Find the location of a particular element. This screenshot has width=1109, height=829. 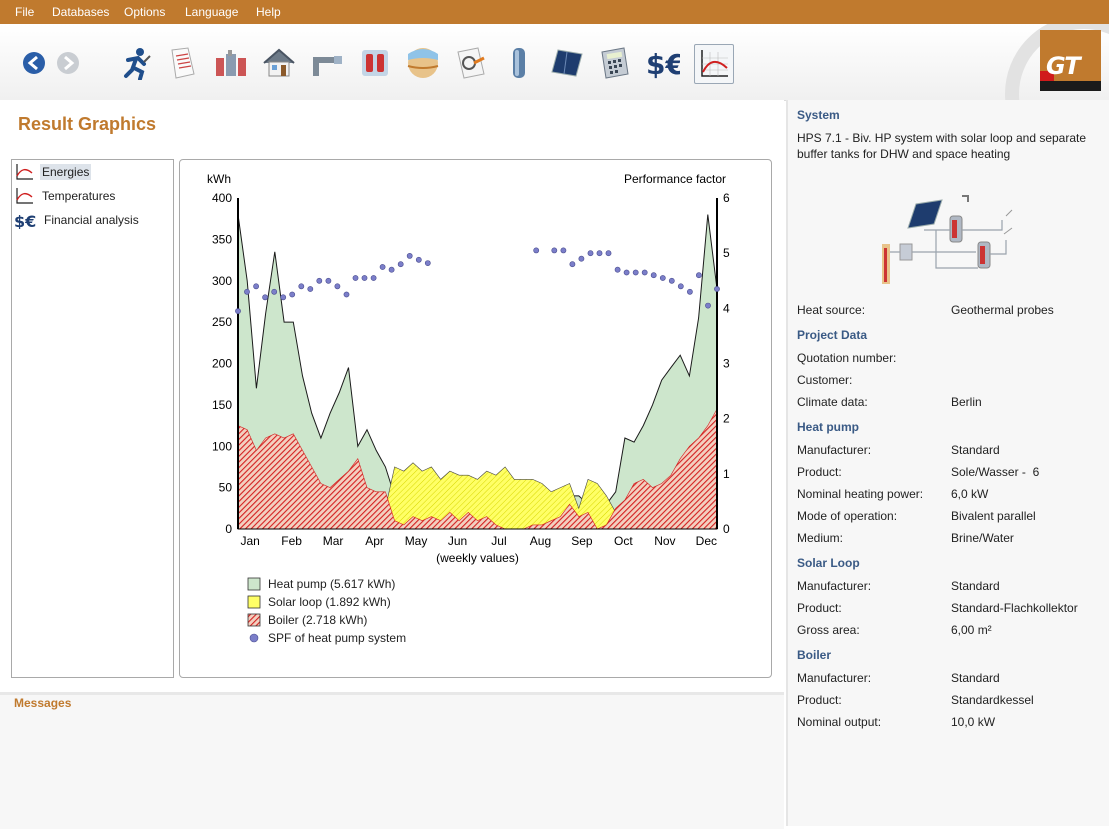

boiler-output-label: Nominal output: is located at coordinates (839, 722).